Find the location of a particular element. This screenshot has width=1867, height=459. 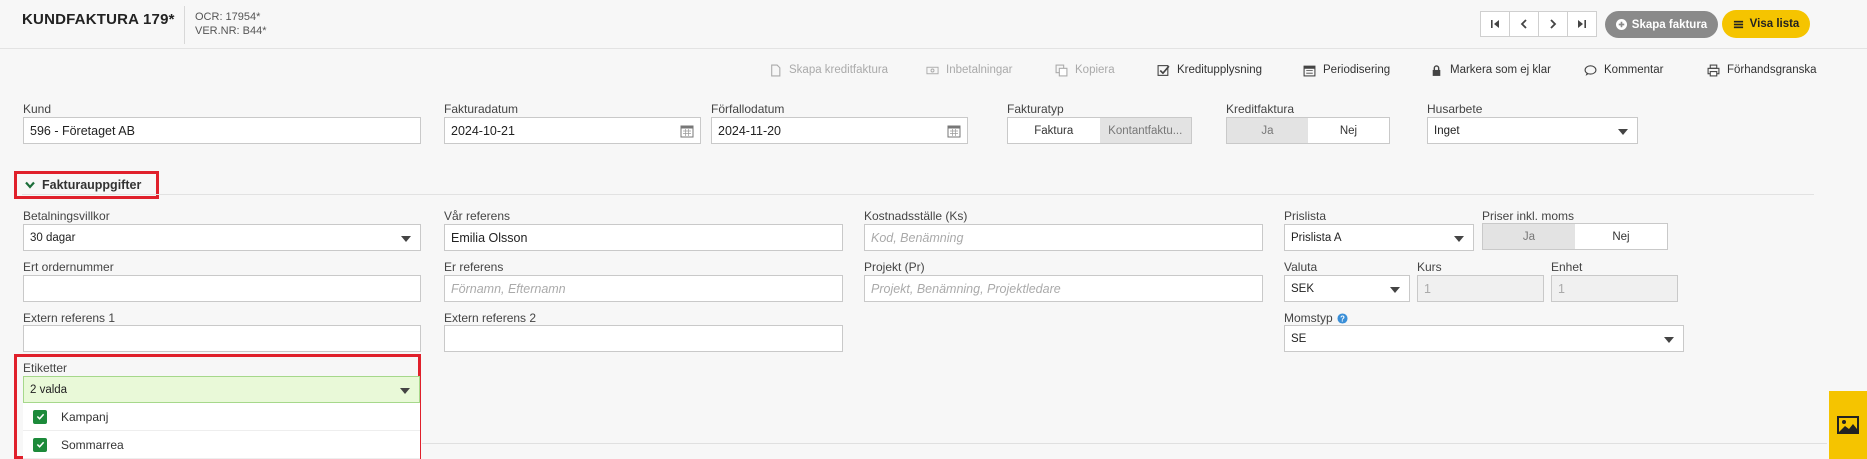

record-navigation is located at coordinates (1538, 24).